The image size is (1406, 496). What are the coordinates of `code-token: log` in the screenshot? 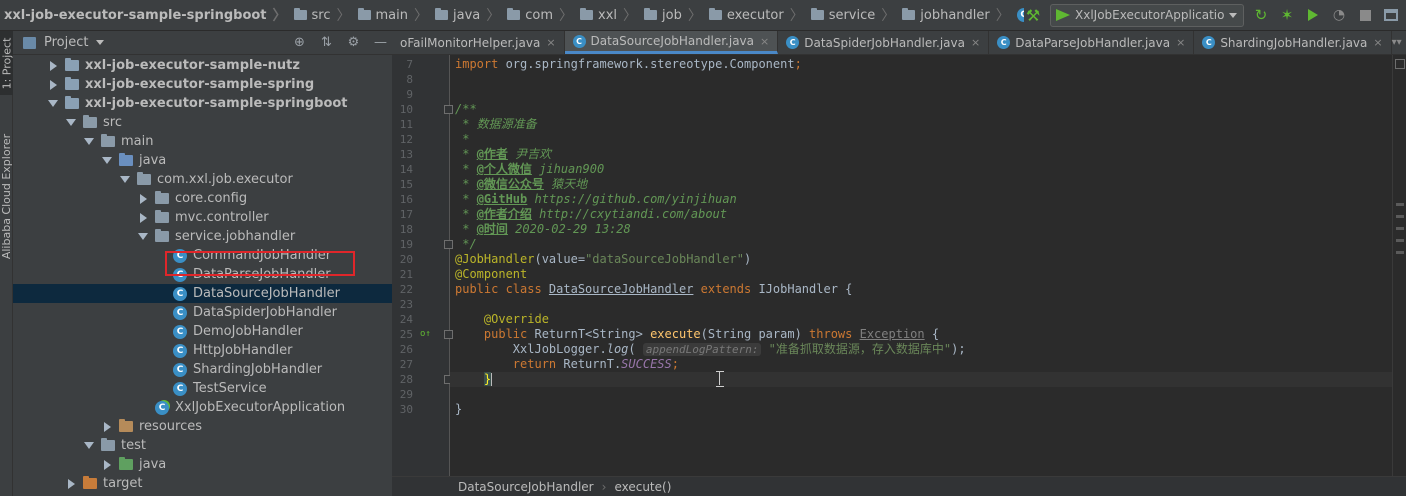 It's located at (617, 349).